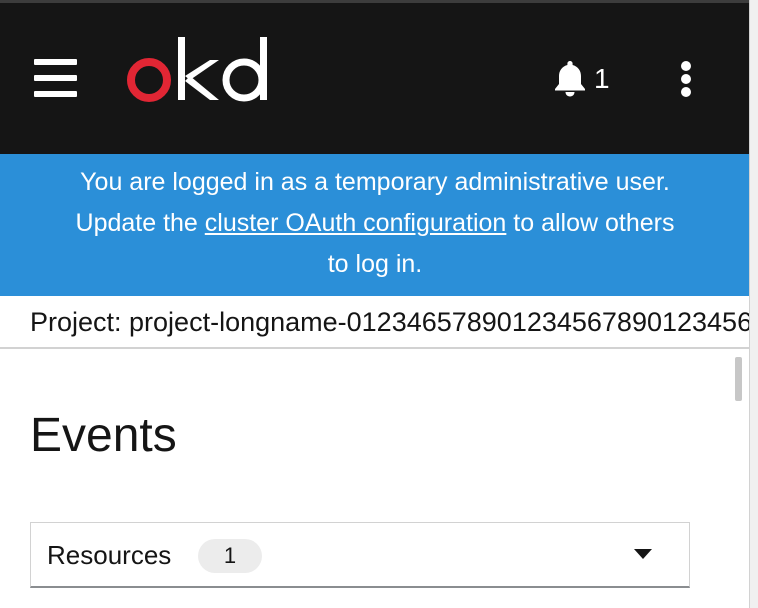  Describe the element at coordinates (230, 556) in the screenshot. I see `resources-count-badge: 1` at that location.